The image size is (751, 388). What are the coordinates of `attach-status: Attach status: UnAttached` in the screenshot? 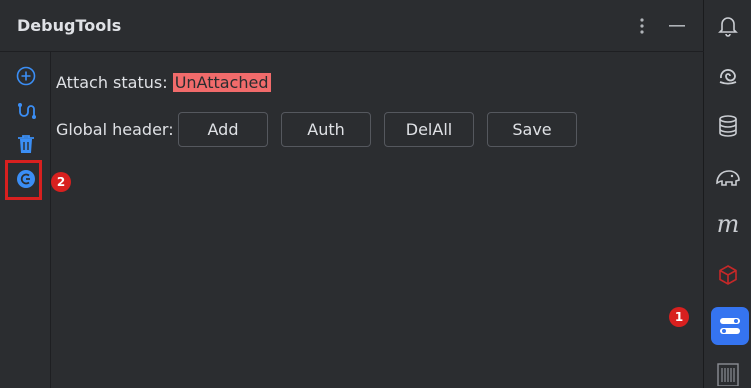 It's located at (163, 82).